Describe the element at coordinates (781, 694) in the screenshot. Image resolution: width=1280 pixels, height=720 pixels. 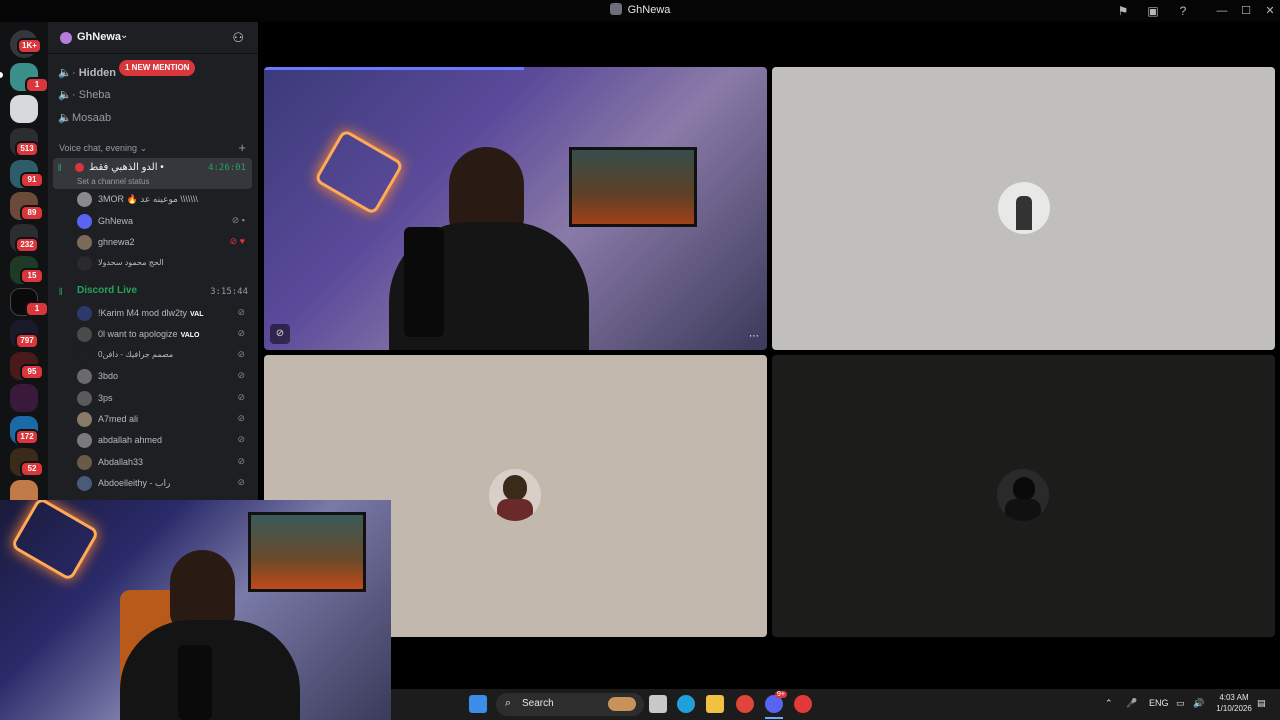
I see `discord-badge: 9+` at that location.